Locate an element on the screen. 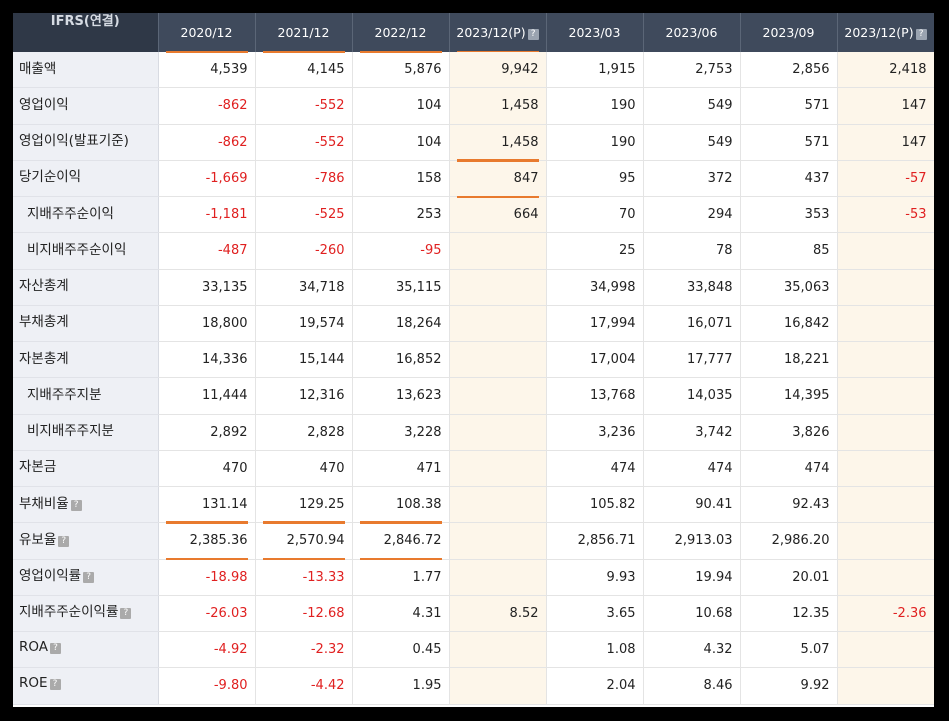 The image size is (949, 721). table-cell: 158 is located at coordinates (401, 179).